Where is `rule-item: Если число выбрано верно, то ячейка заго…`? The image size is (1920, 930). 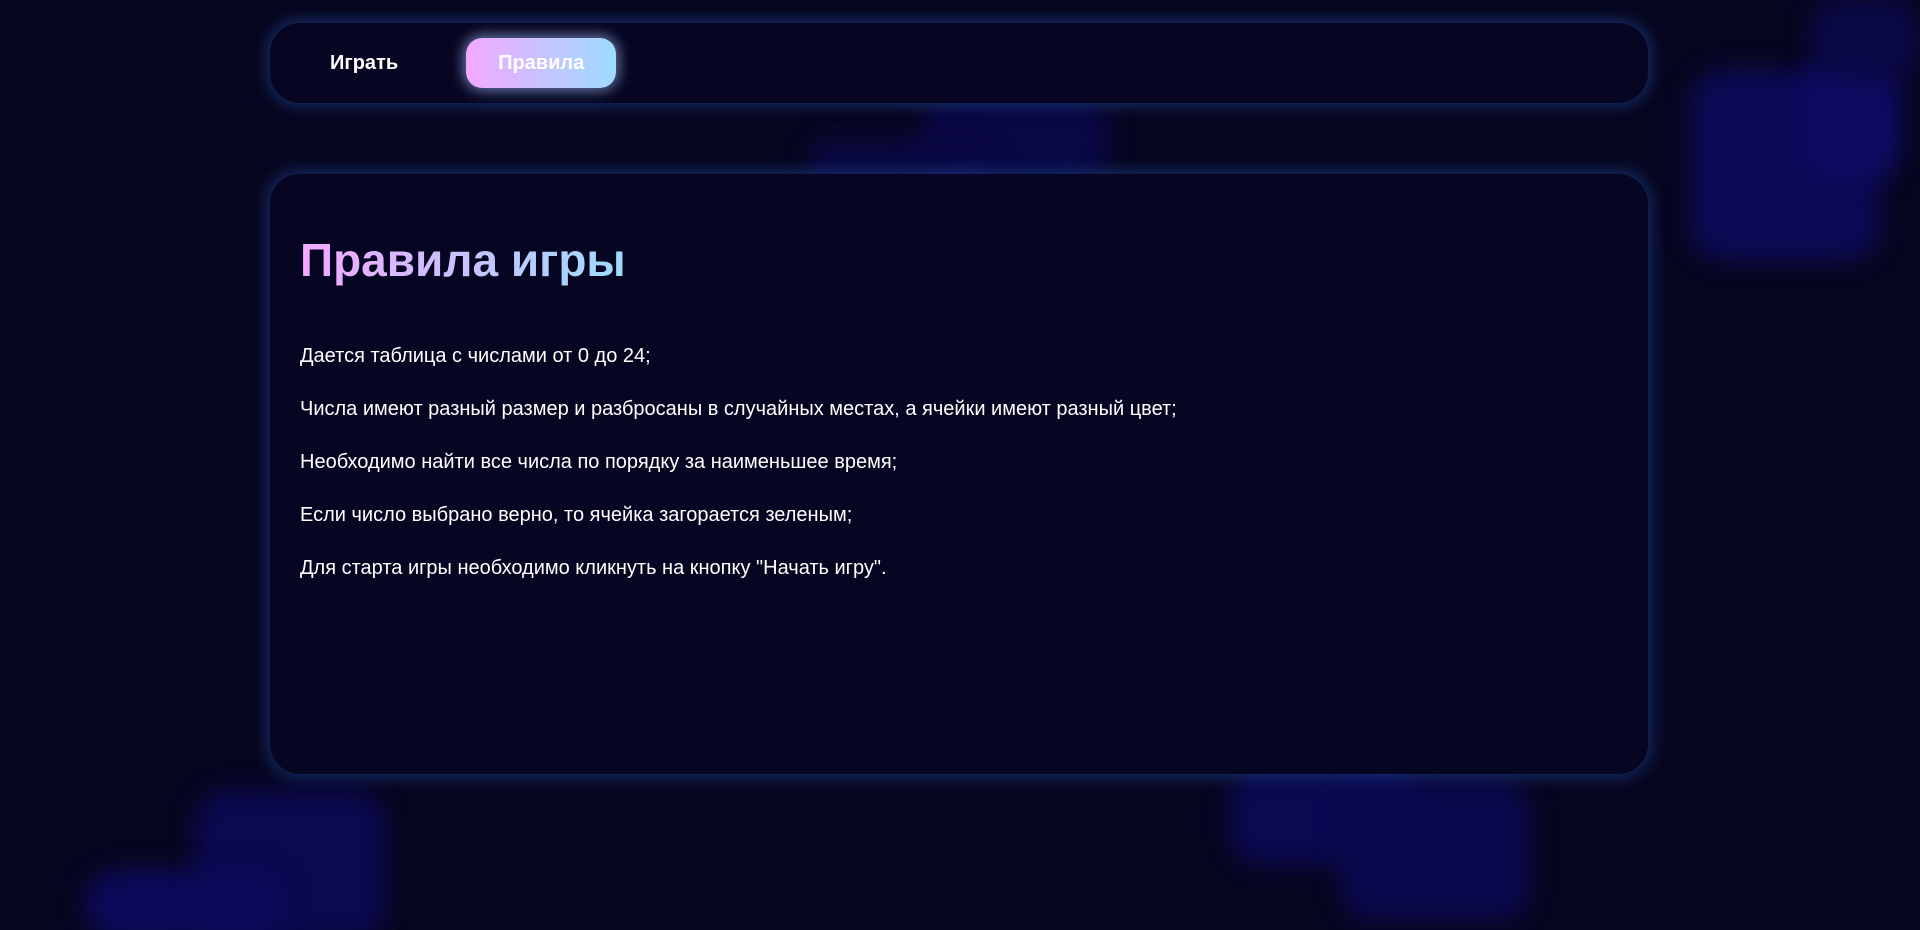
rule-item: Если число выбрано верно, то ячейка заго… is located at coordinates (576, 514).